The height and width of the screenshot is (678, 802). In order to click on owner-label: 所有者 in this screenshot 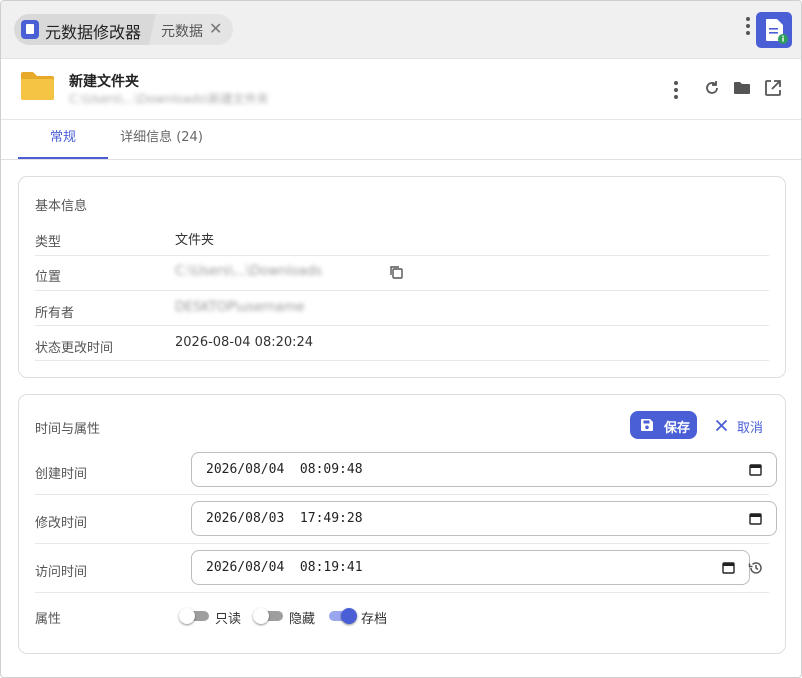, I will do `click(55, 313)`.